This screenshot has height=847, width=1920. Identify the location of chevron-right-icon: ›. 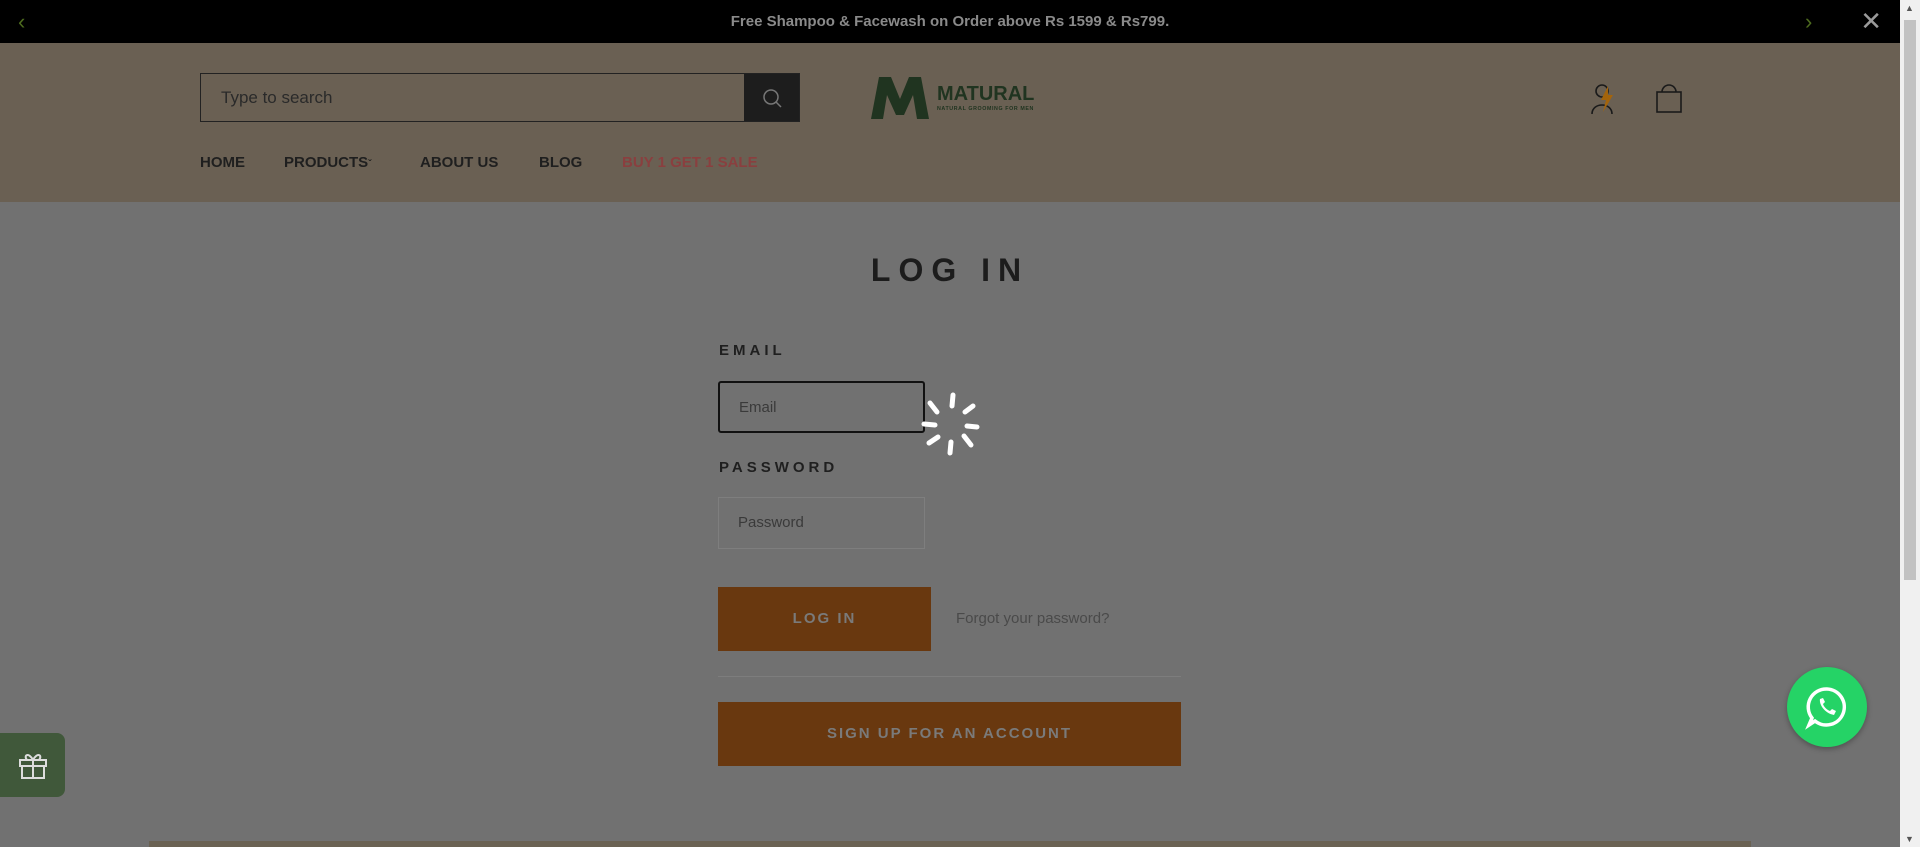
(1808, 22).